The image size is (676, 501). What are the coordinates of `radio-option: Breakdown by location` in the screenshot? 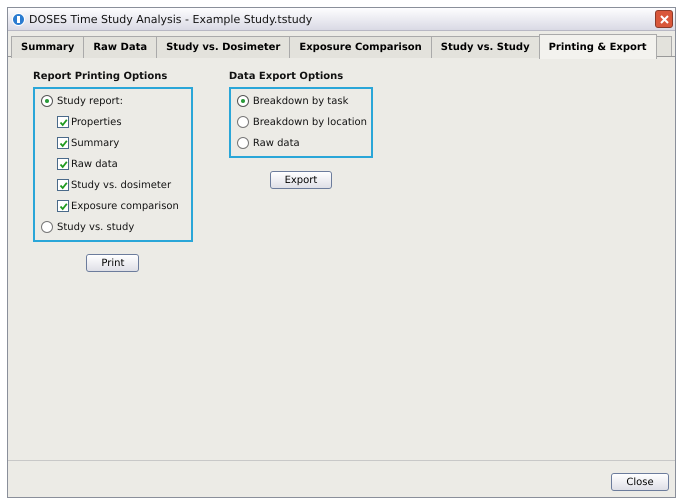 It's located at (301, 122).